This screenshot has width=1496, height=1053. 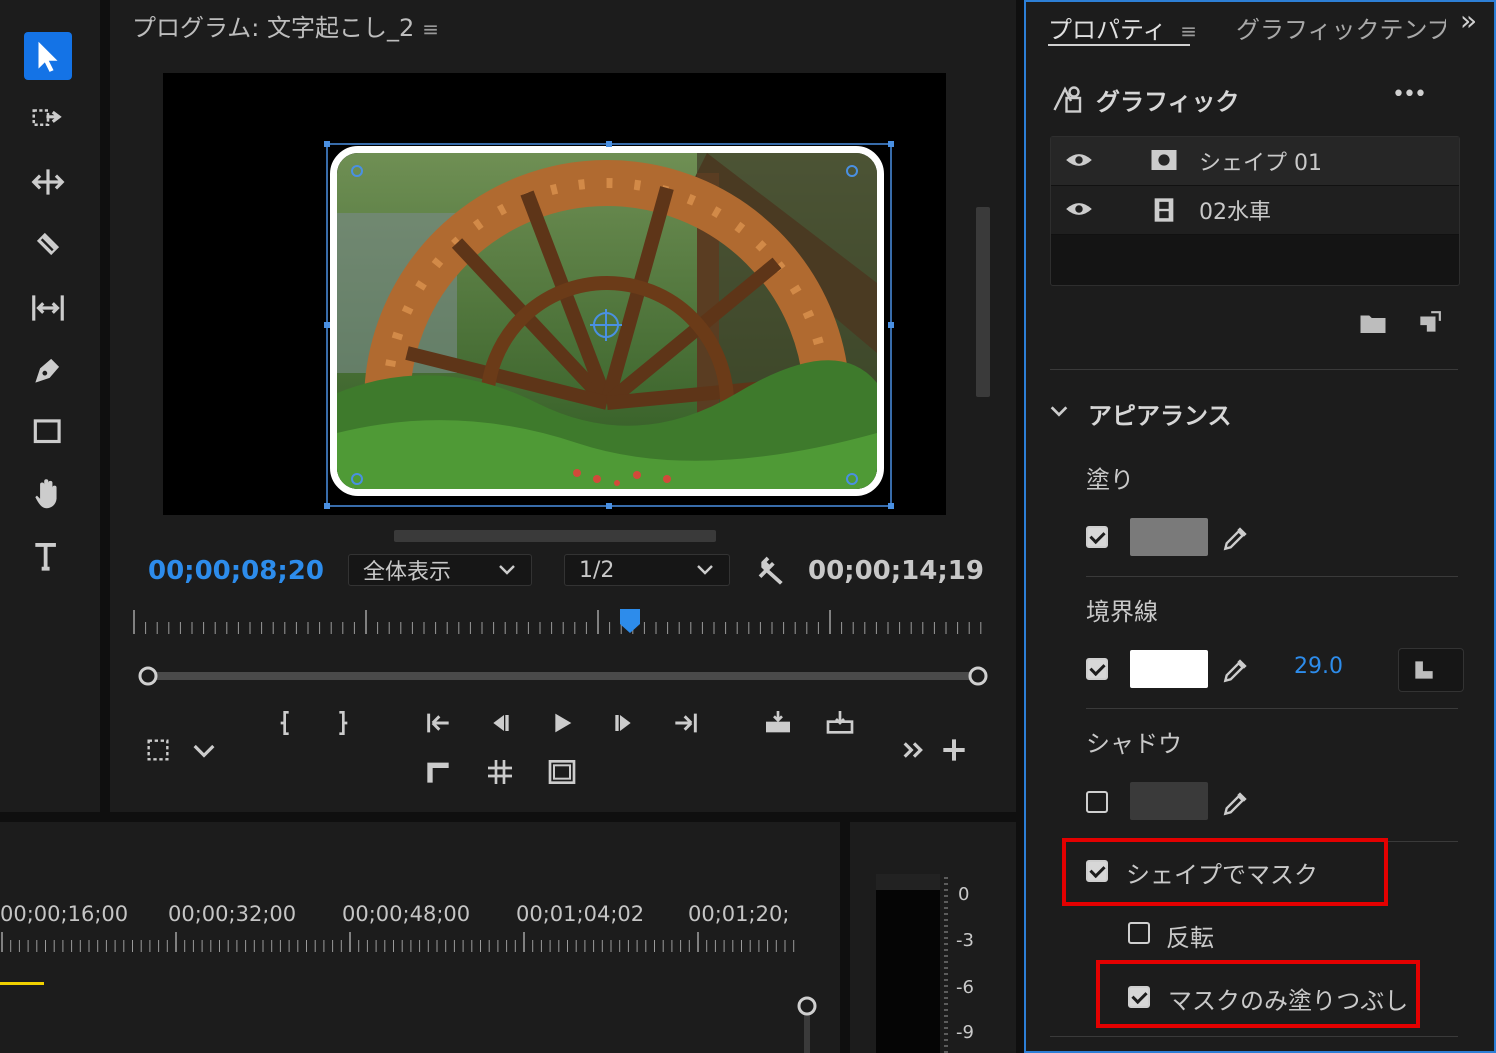 What do you see at coordinates (1164, 160) in the screenshot?
I see `shape-layer-icon` at bounding box center [1164, 160].